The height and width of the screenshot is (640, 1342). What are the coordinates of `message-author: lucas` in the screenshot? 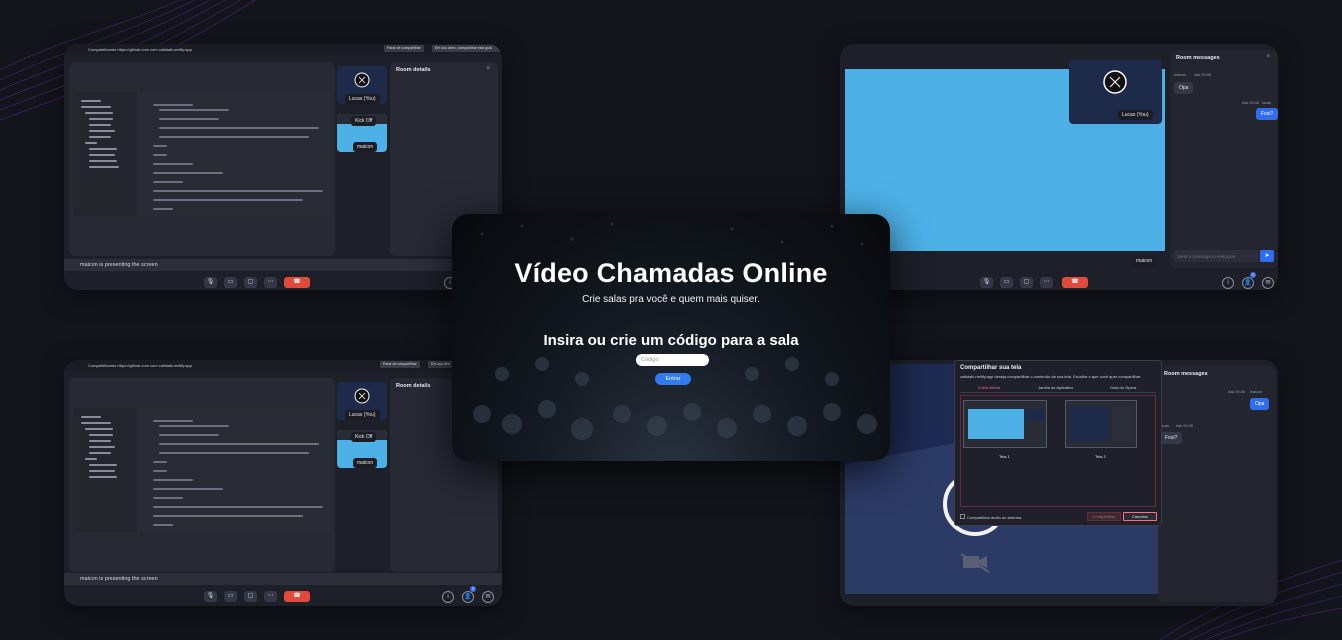 It's located at (1266, 103).